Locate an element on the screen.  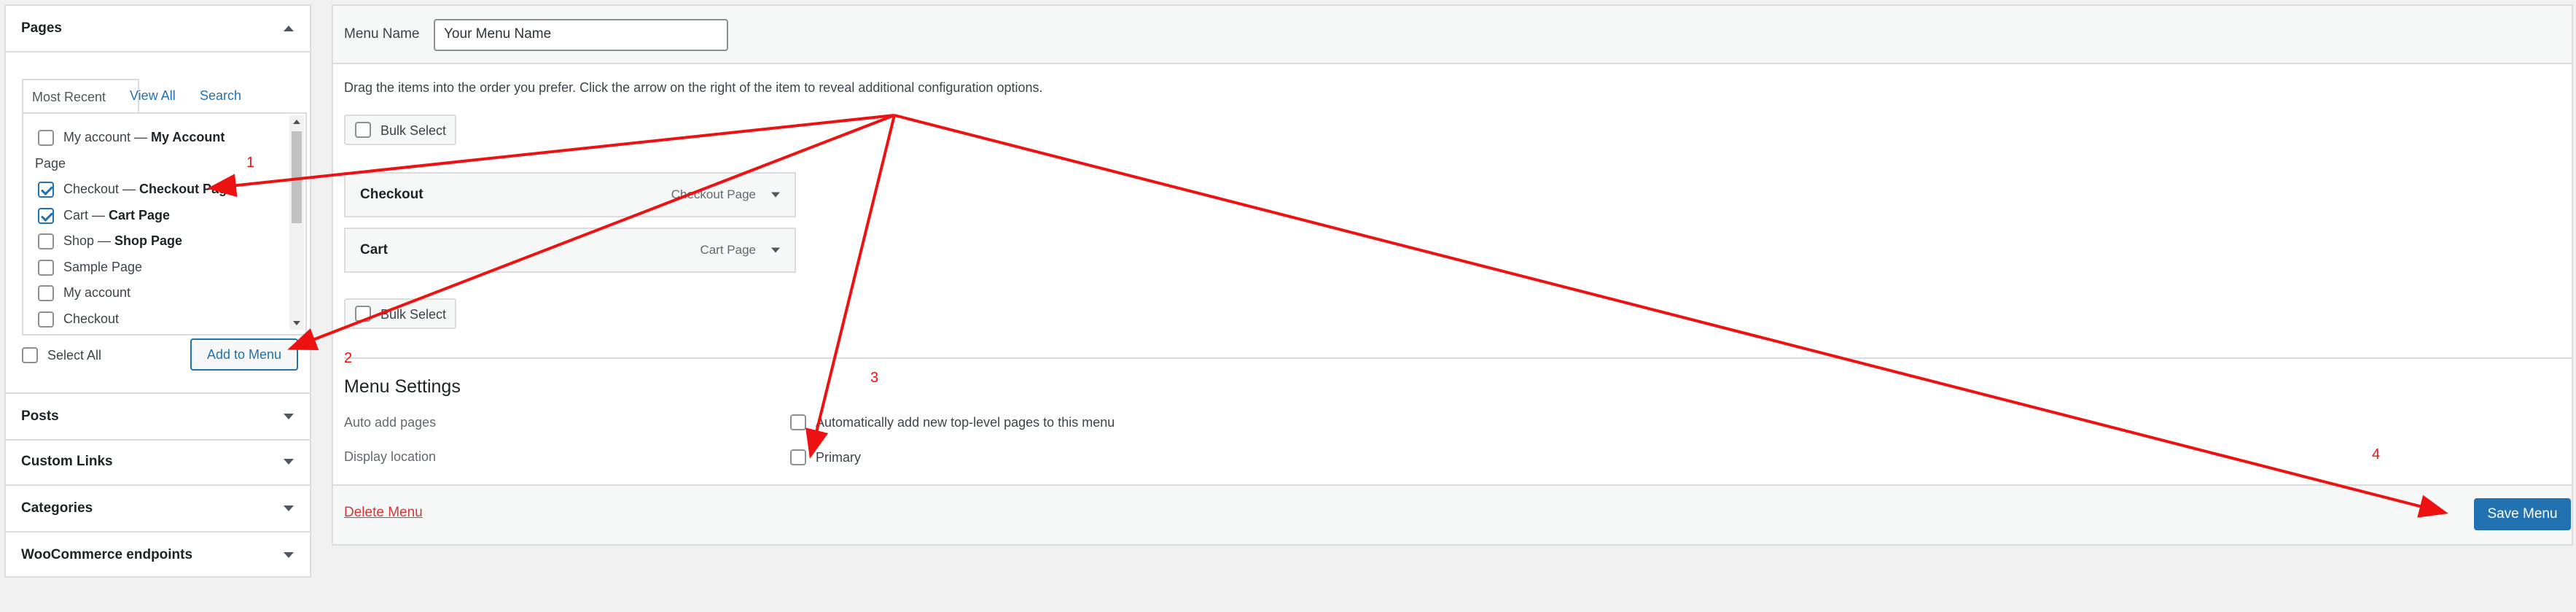
annotation-number-3: 3 is located at coordinates (875, 378).